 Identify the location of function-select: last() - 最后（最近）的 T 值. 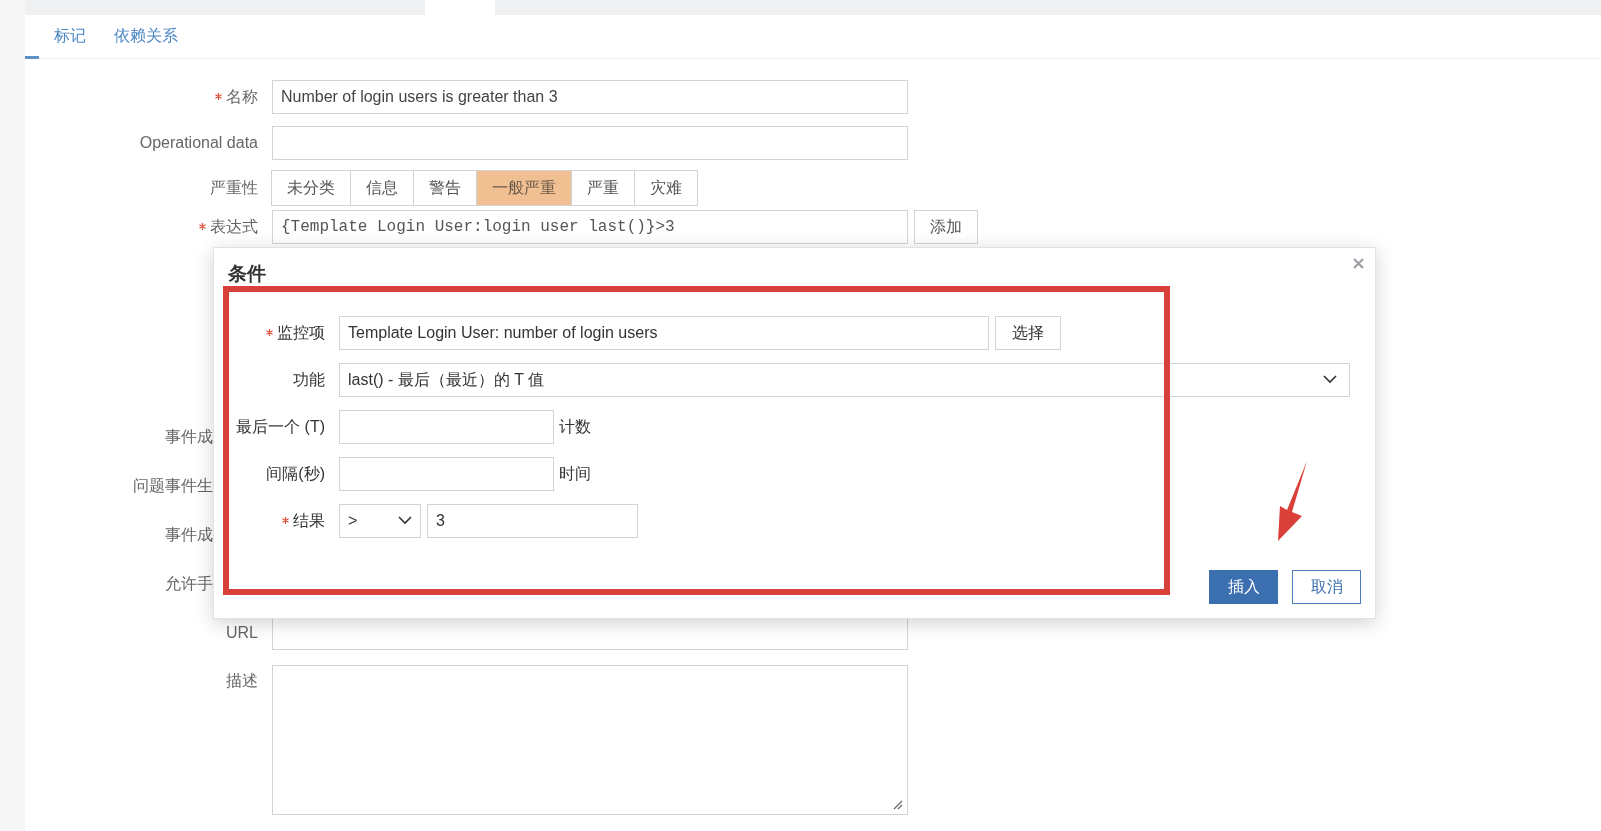
(844, 379).